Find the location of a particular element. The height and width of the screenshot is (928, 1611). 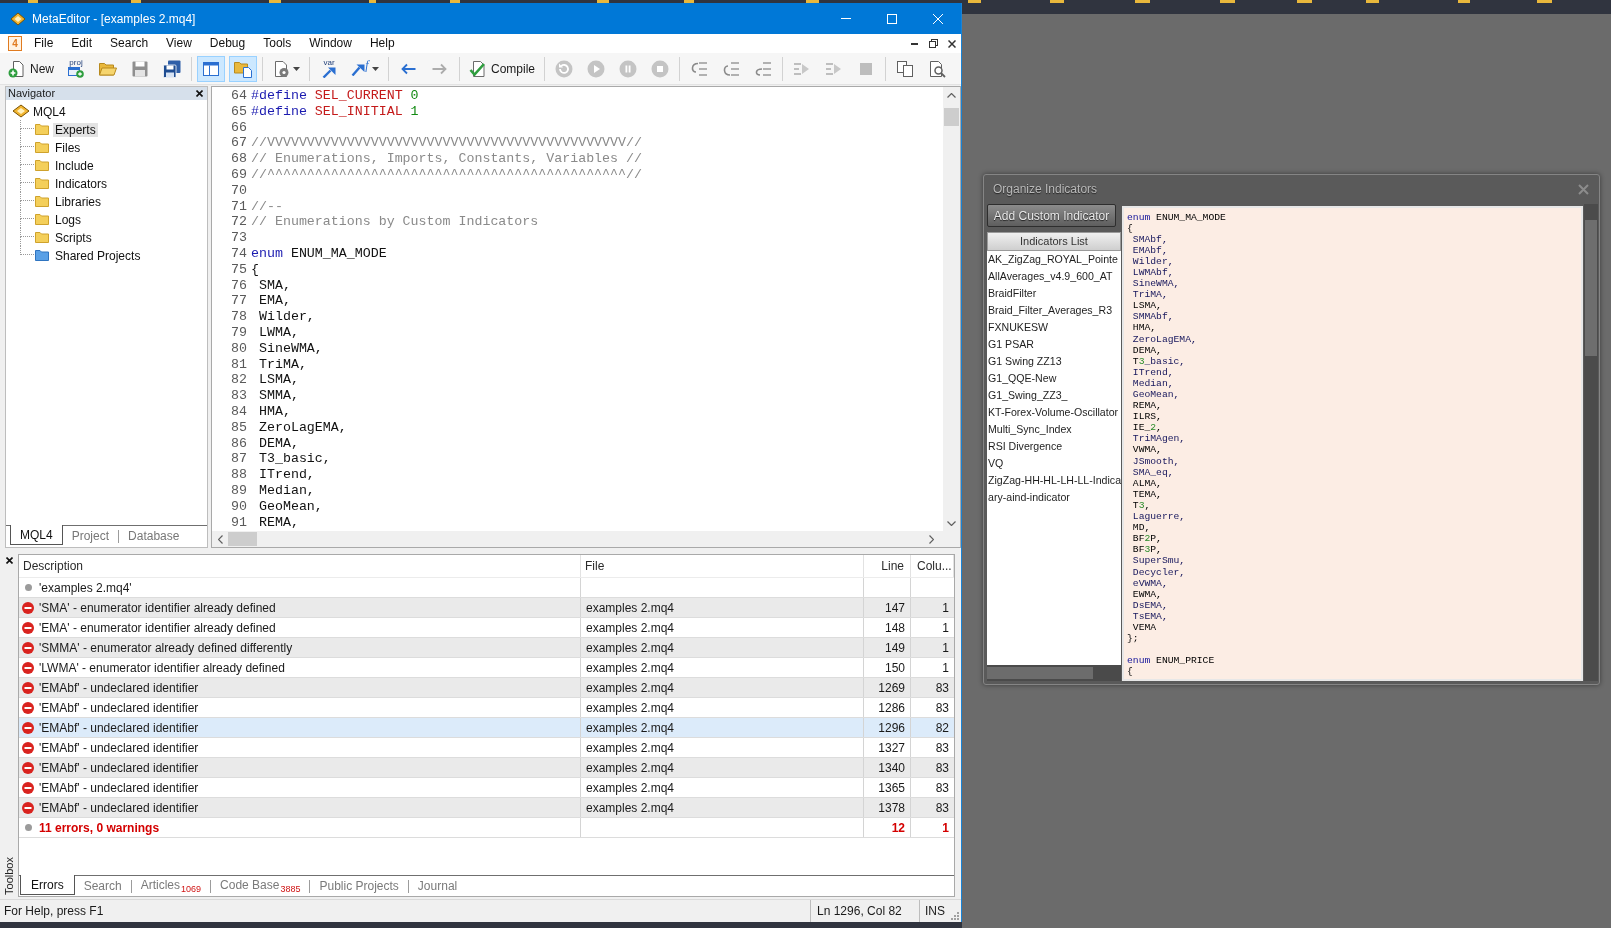

toolbar-button: Compile is located at coordinates (502, 68).